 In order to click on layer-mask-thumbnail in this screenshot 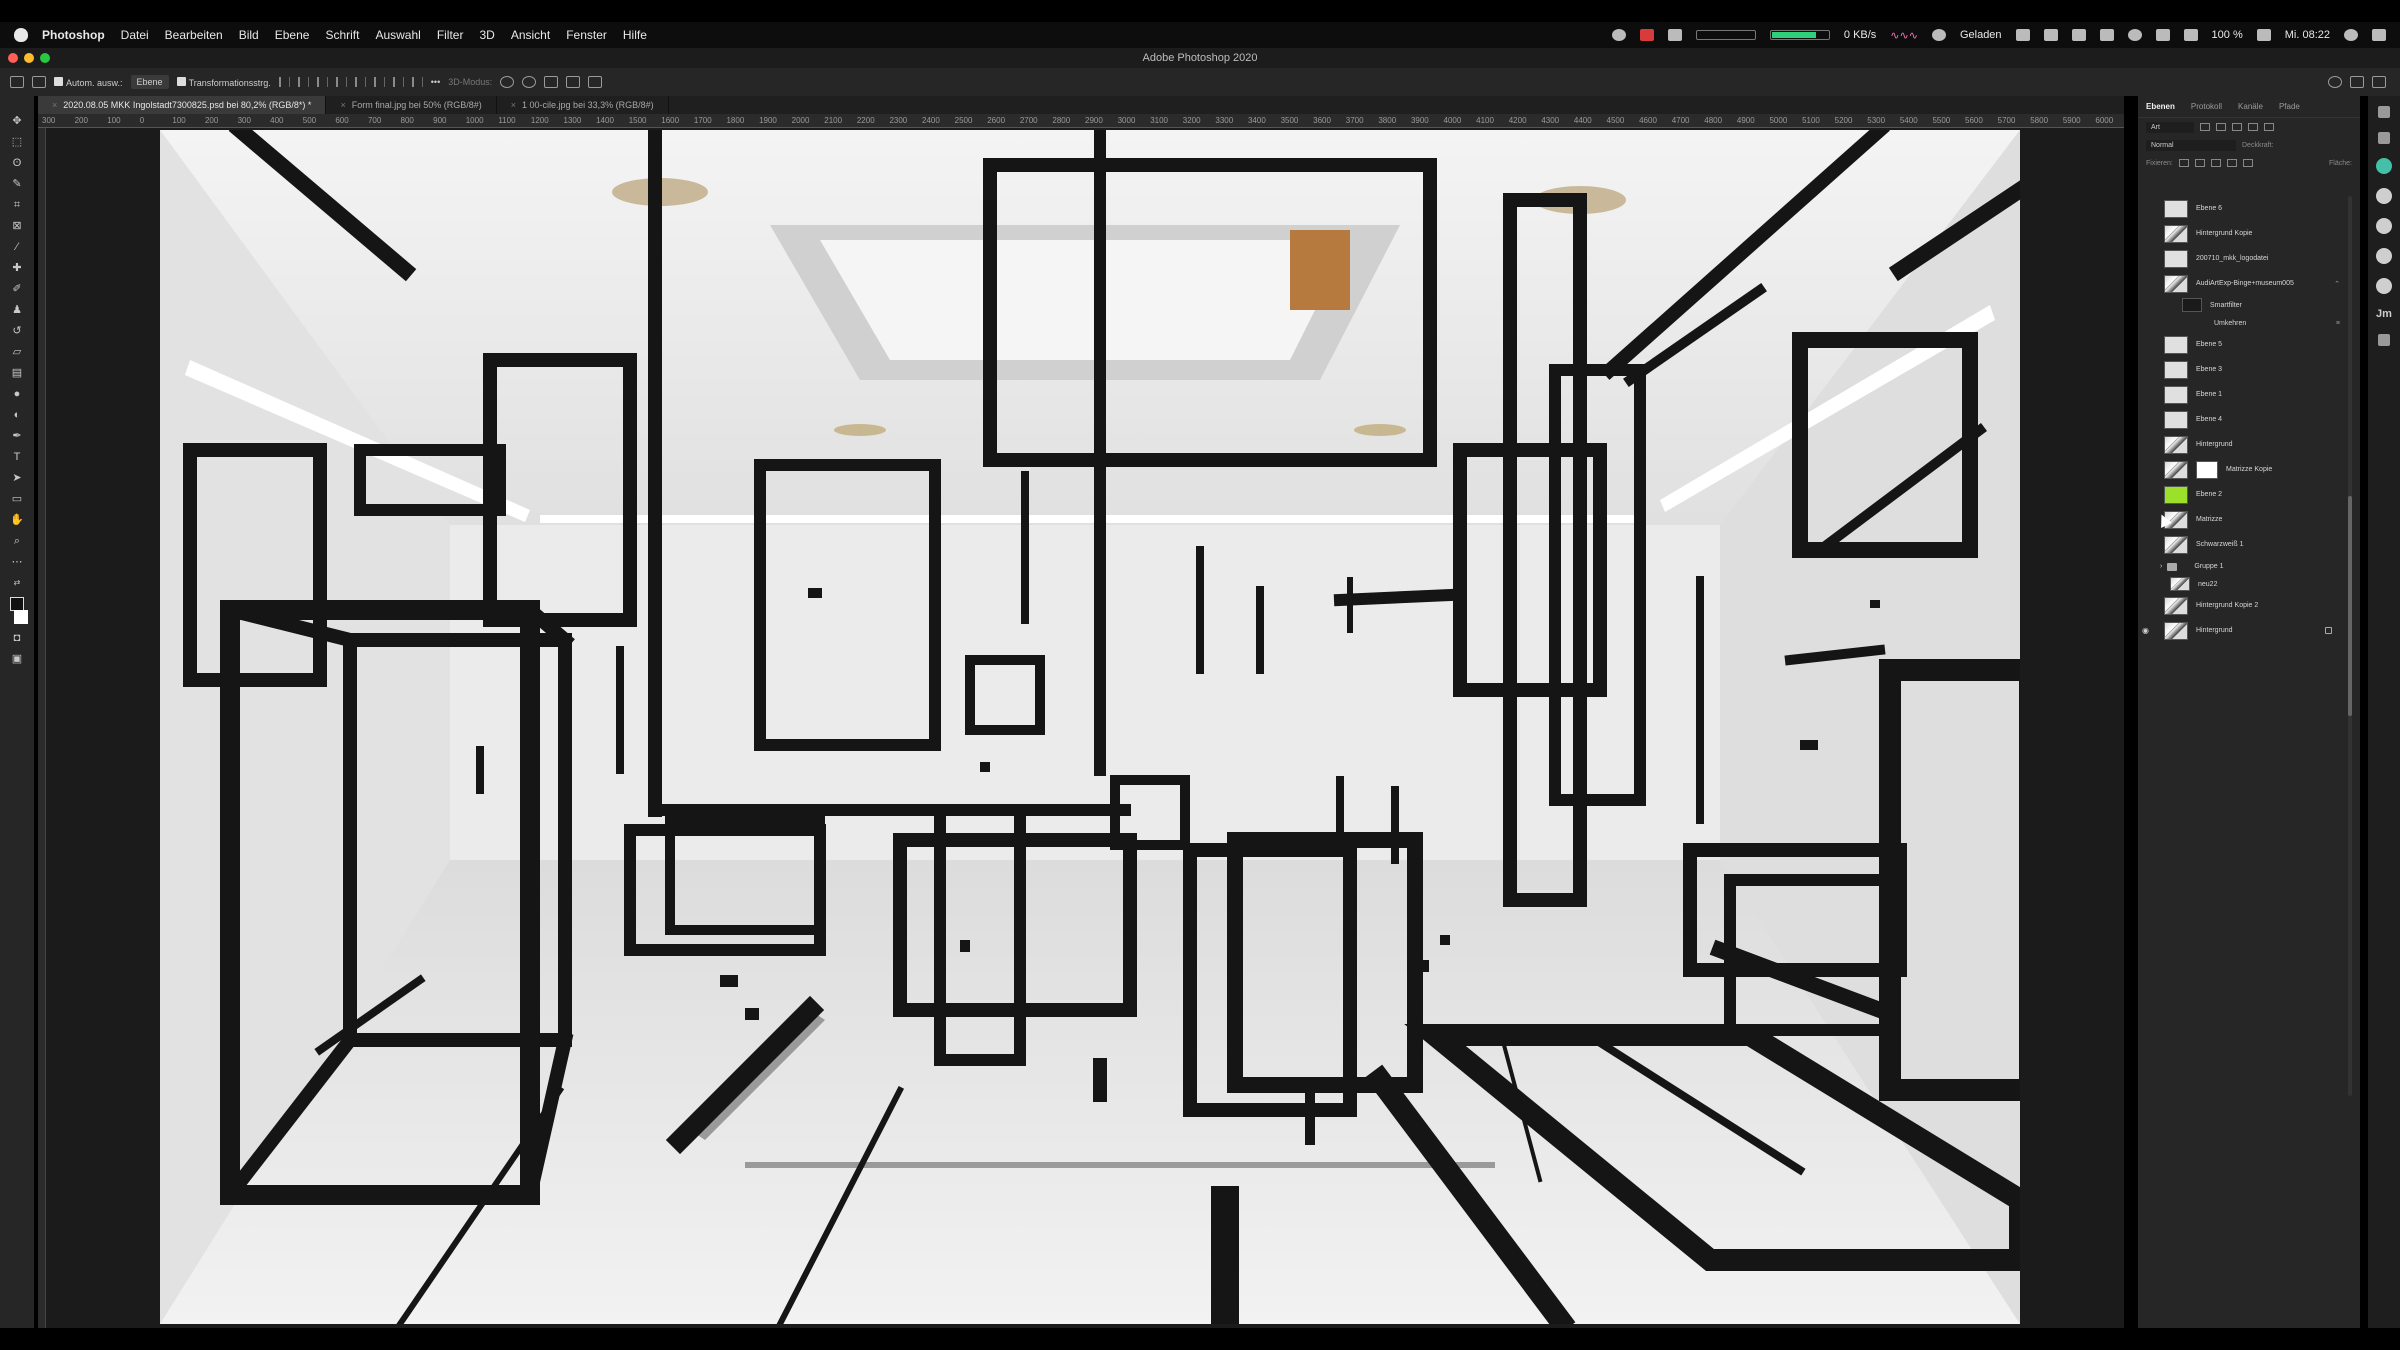, I will do `click(2207, 469)`.